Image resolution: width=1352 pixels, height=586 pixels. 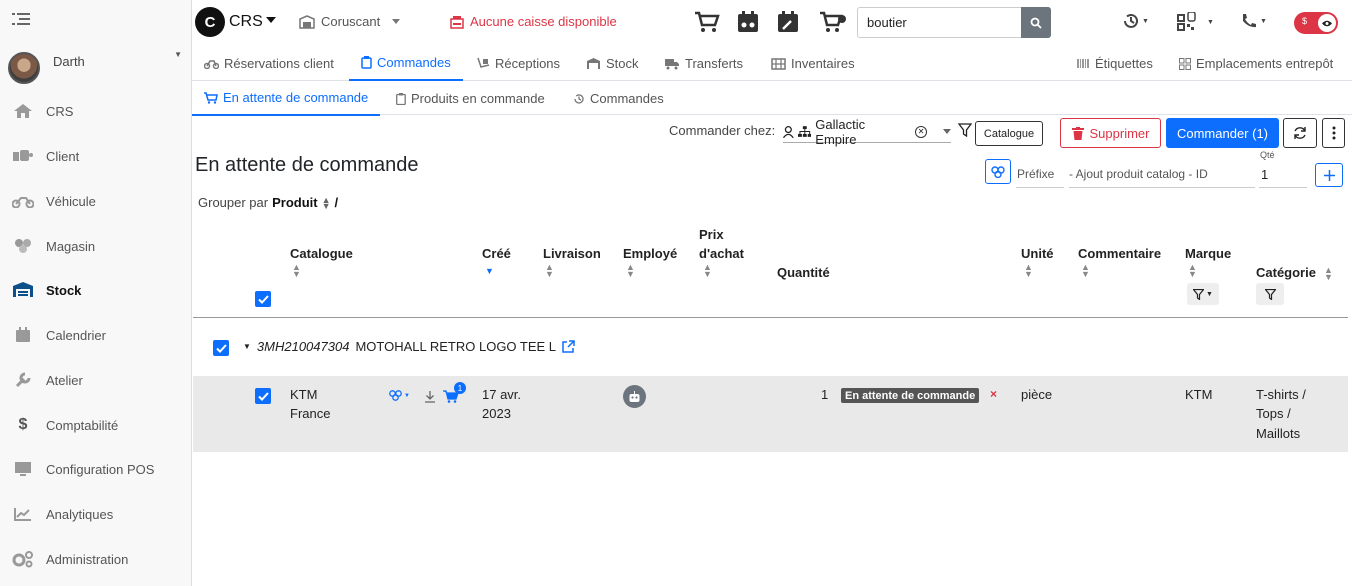 I want to click on header-comment: Commentaire, so click(x=1119, y=253).